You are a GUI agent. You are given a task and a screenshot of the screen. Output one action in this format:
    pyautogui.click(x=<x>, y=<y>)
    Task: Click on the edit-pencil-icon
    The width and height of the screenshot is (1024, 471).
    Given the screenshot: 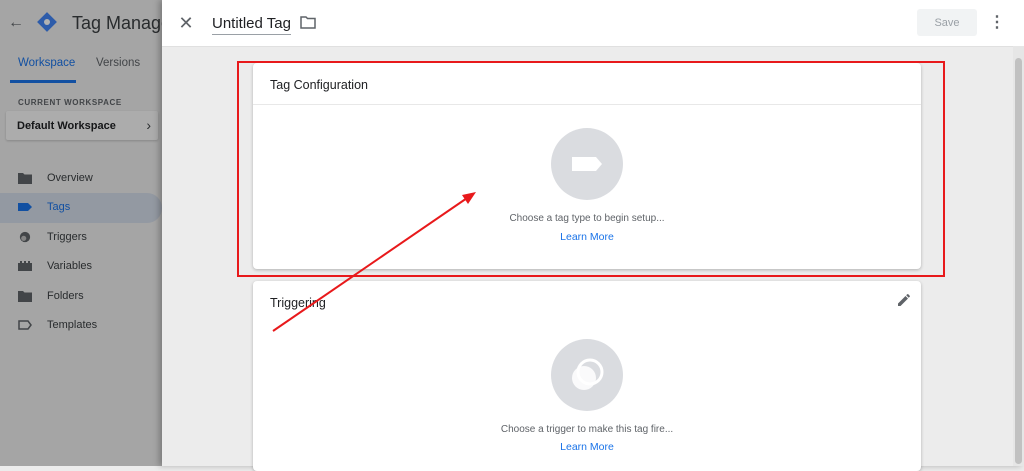 What is the action you would take?
    pyautogui.click(x=904, y=300)
    